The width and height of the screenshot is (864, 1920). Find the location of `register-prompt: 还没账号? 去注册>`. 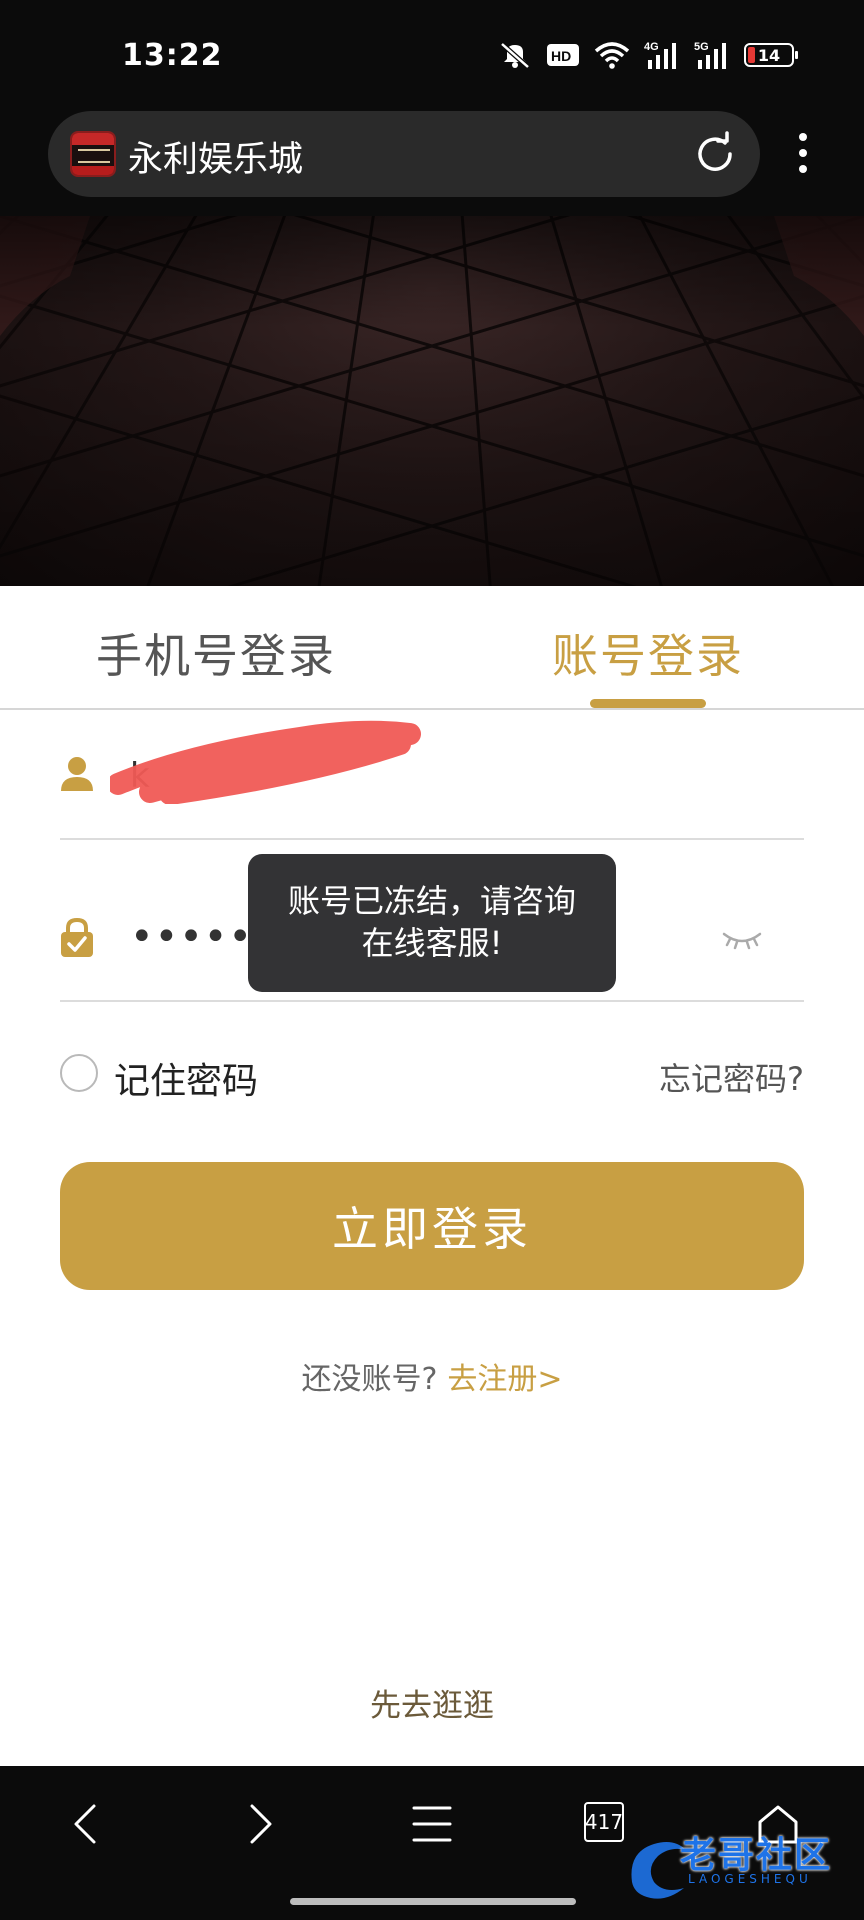

register-prompt: 还没账号? 去注册> is located at coordinates (432, 1376).